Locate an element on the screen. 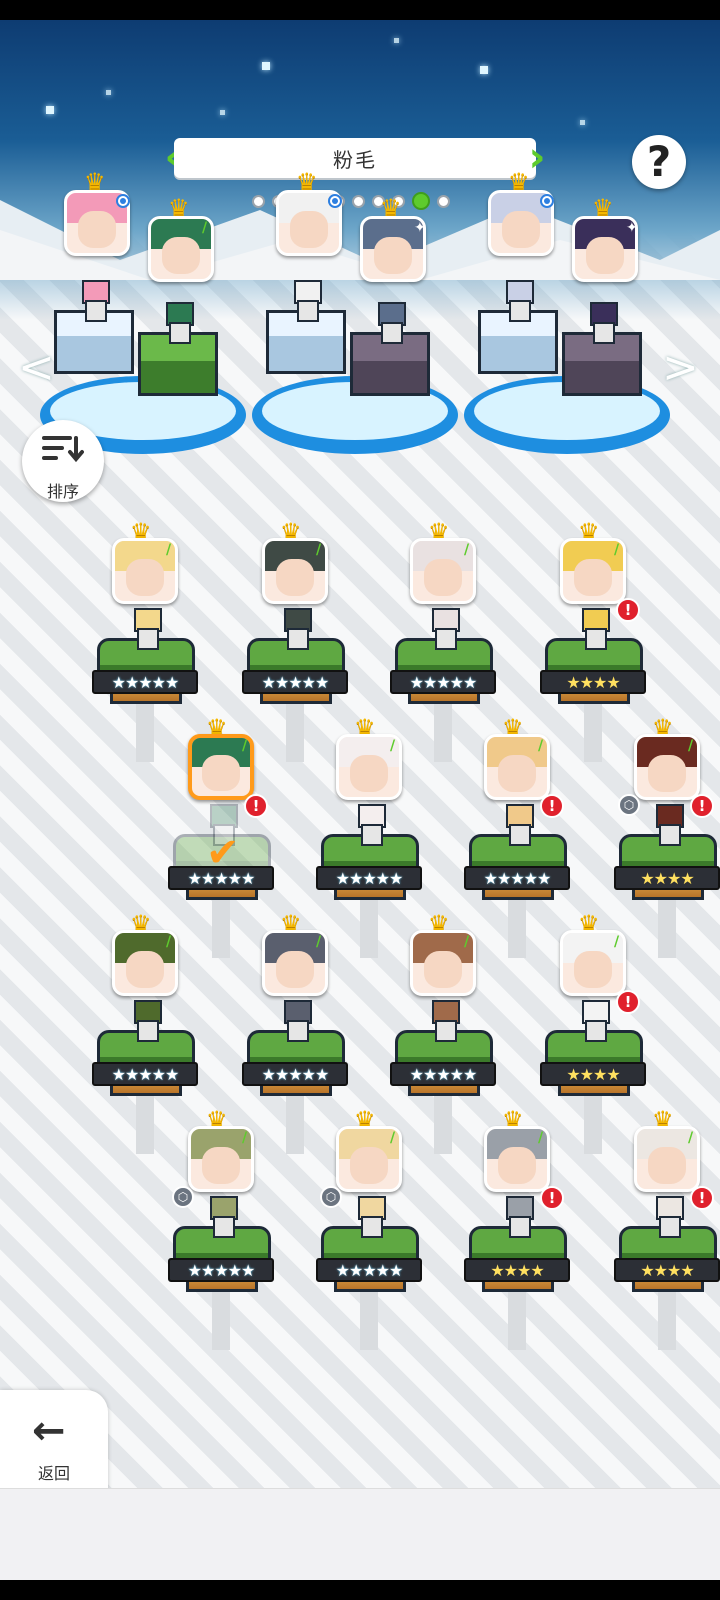  team-title-bar: ‹ 粉毛 › is located at coordinates (355, 159).